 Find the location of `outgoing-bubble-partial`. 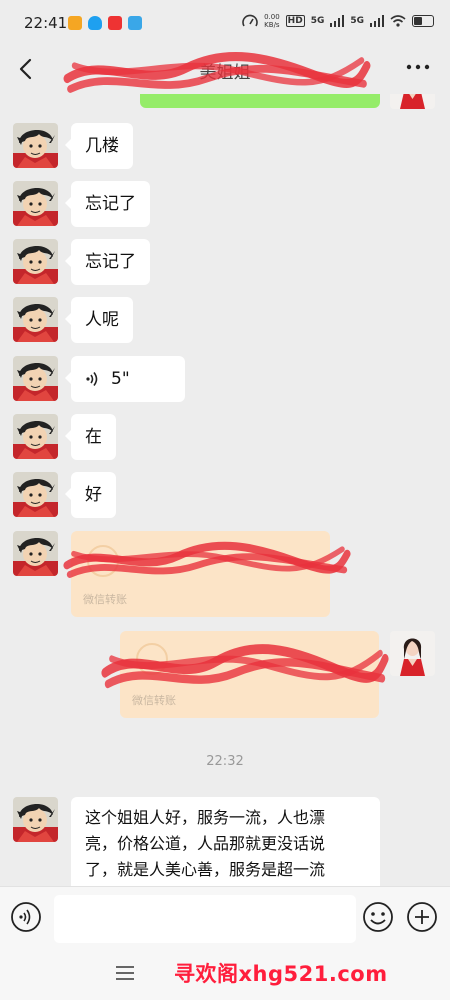

outgoing-bubble-partial is located at coordinates (260, 101).